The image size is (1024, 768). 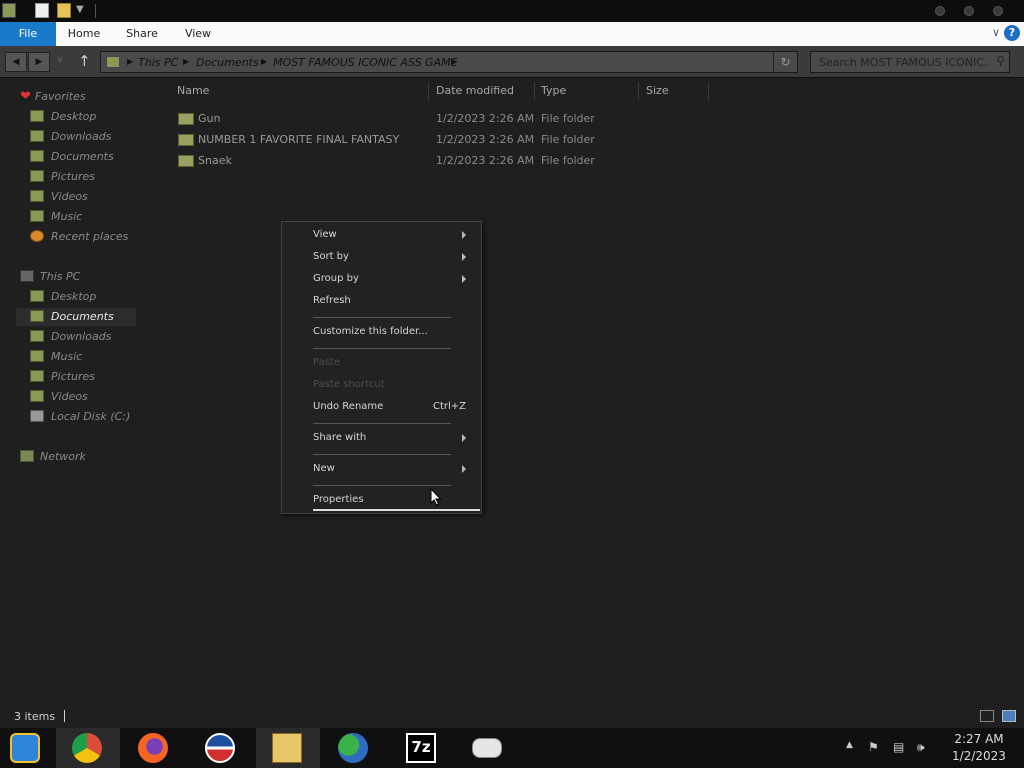 I want to click on firefox-icon, so click(x=153, y=748).